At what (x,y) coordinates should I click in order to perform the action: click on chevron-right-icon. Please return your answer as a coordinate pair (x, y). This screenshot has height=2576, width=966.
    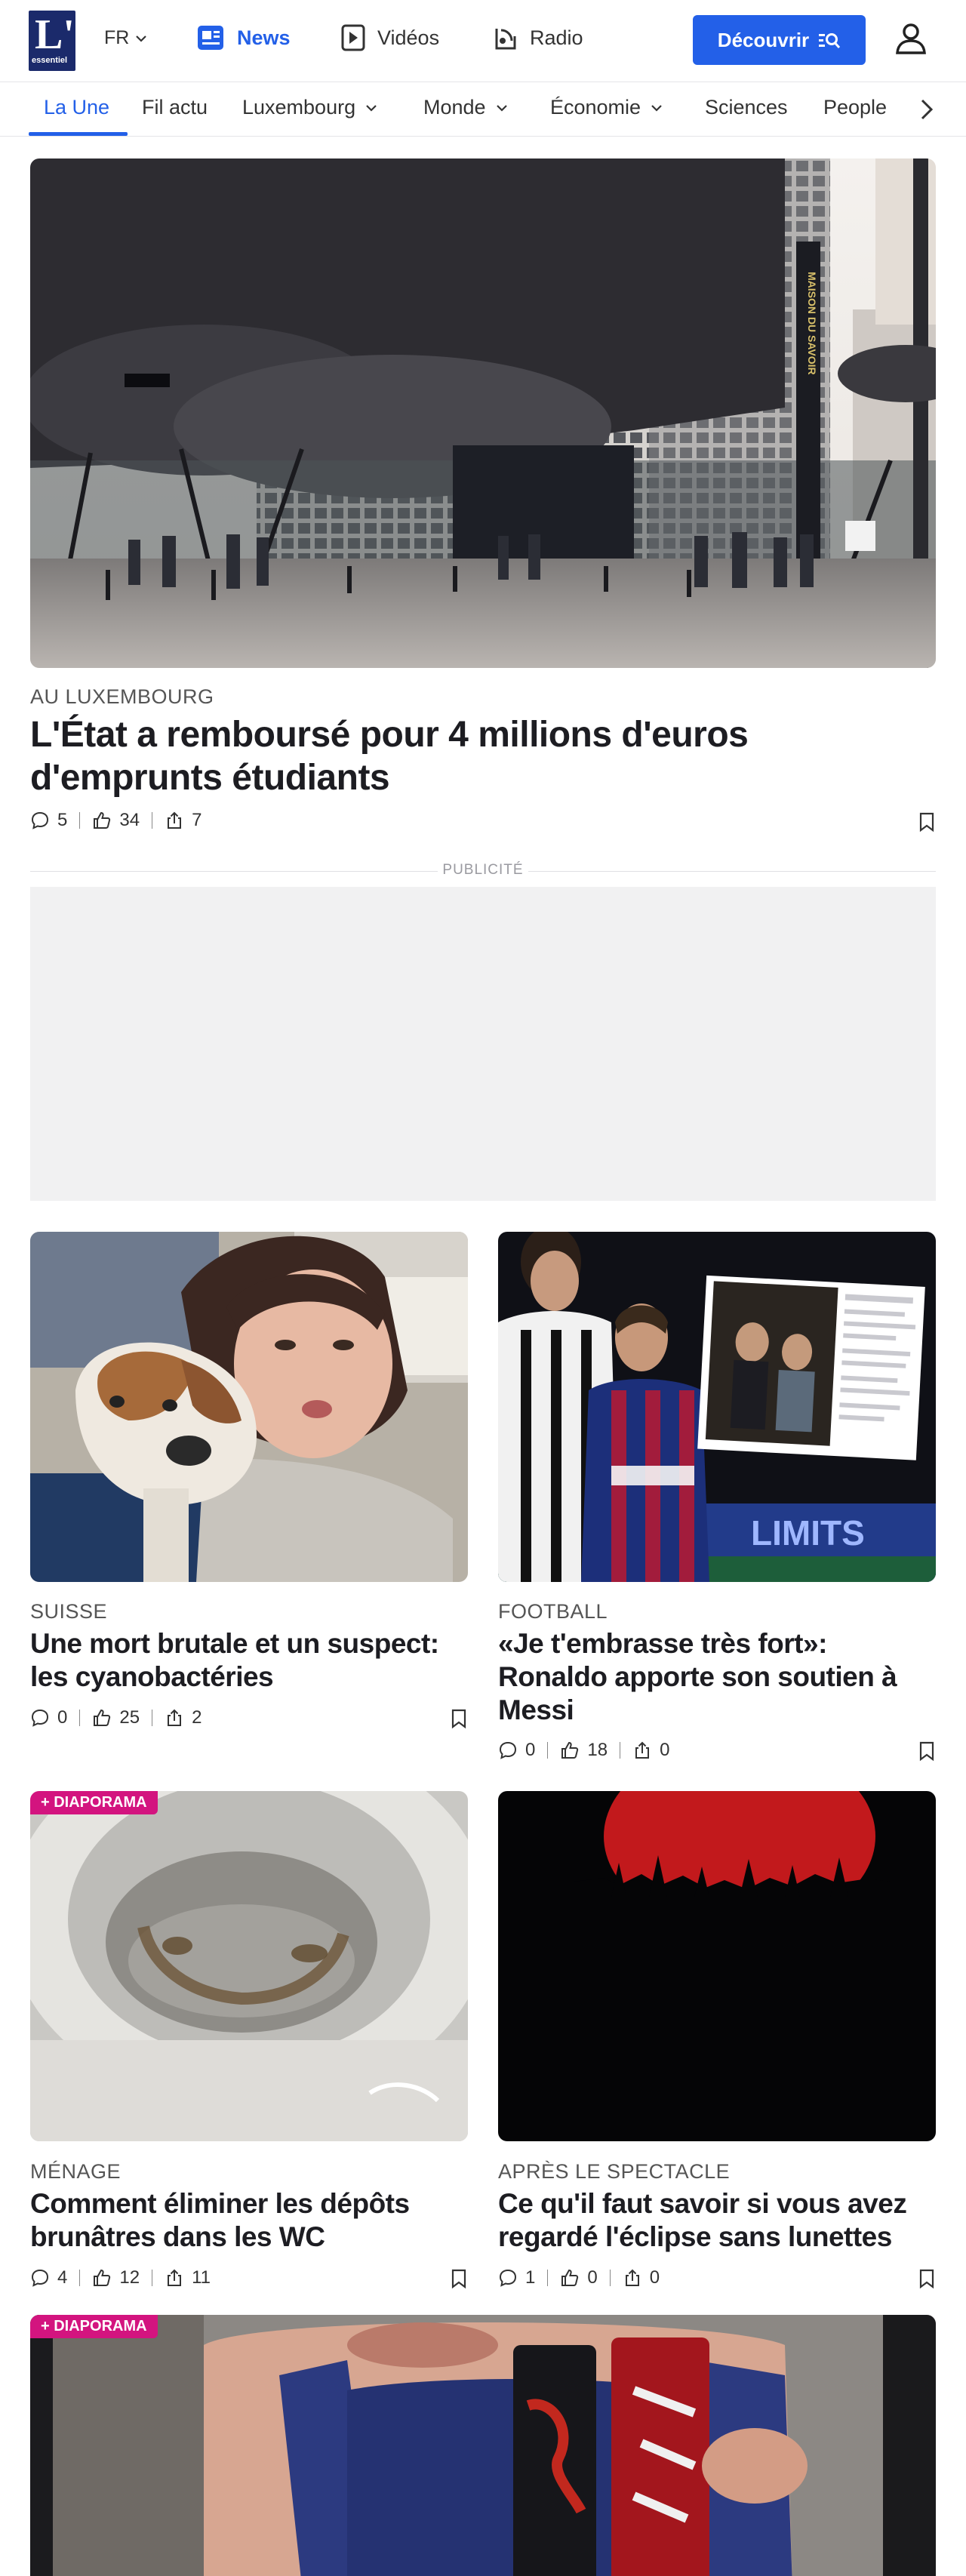
    Looking at the image, I should click on (927, 109).